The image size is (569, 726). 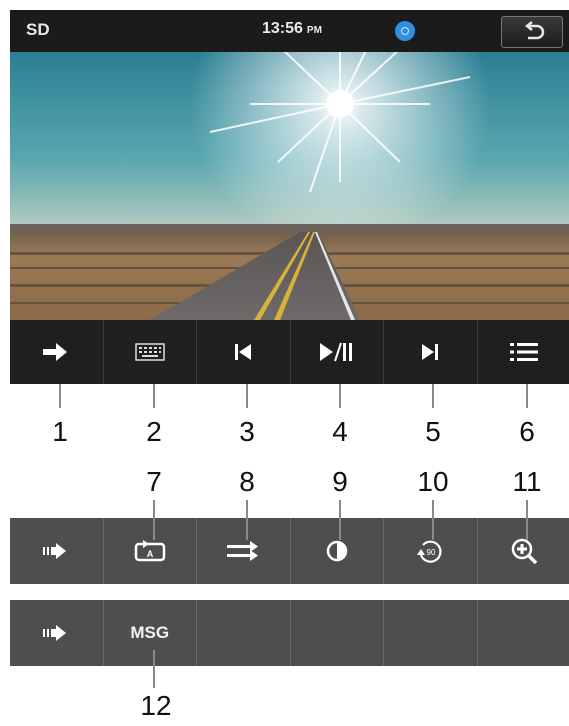 I want to click on callout-1: 1, so click(x=60, y=431).